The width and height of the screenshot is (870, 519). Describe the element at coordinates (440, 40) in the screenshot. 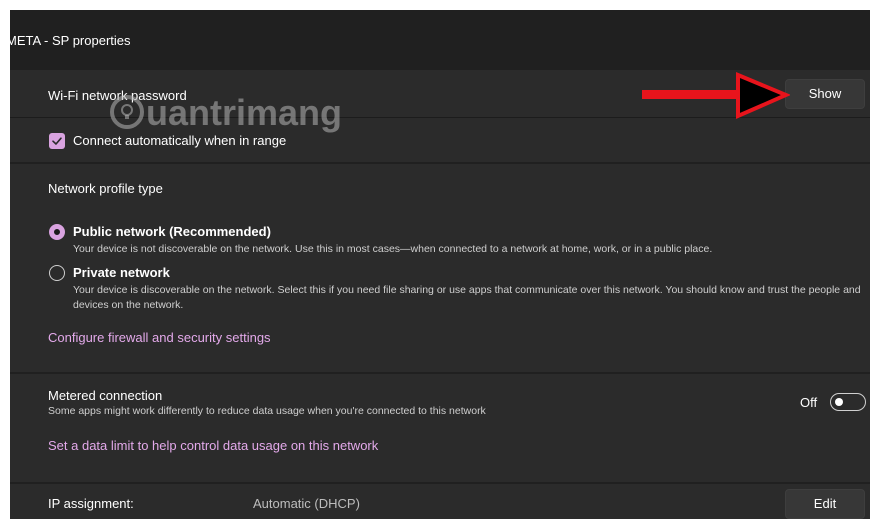

I see `title-bar: META - SP properties` at that location.